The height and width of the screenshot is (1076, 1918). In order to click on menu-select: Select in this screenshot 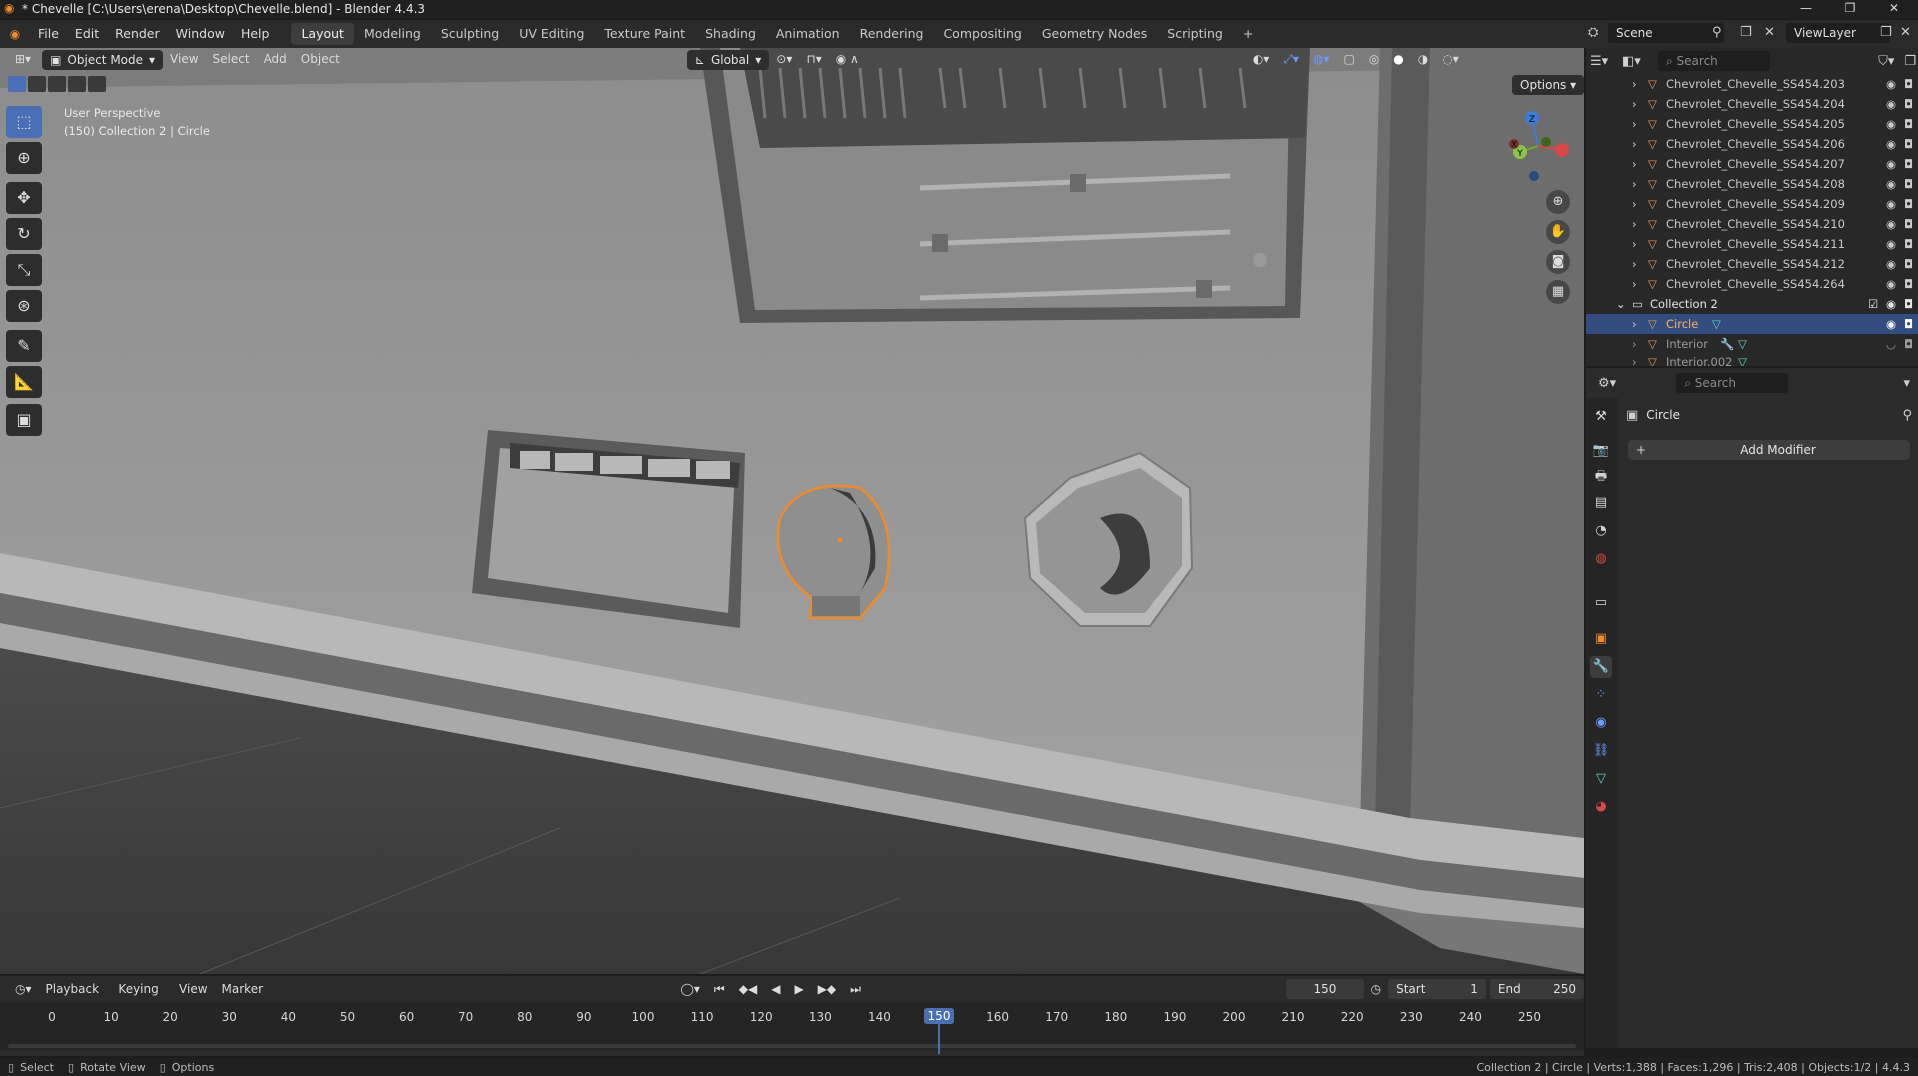, I will do `click(231, 59)`.